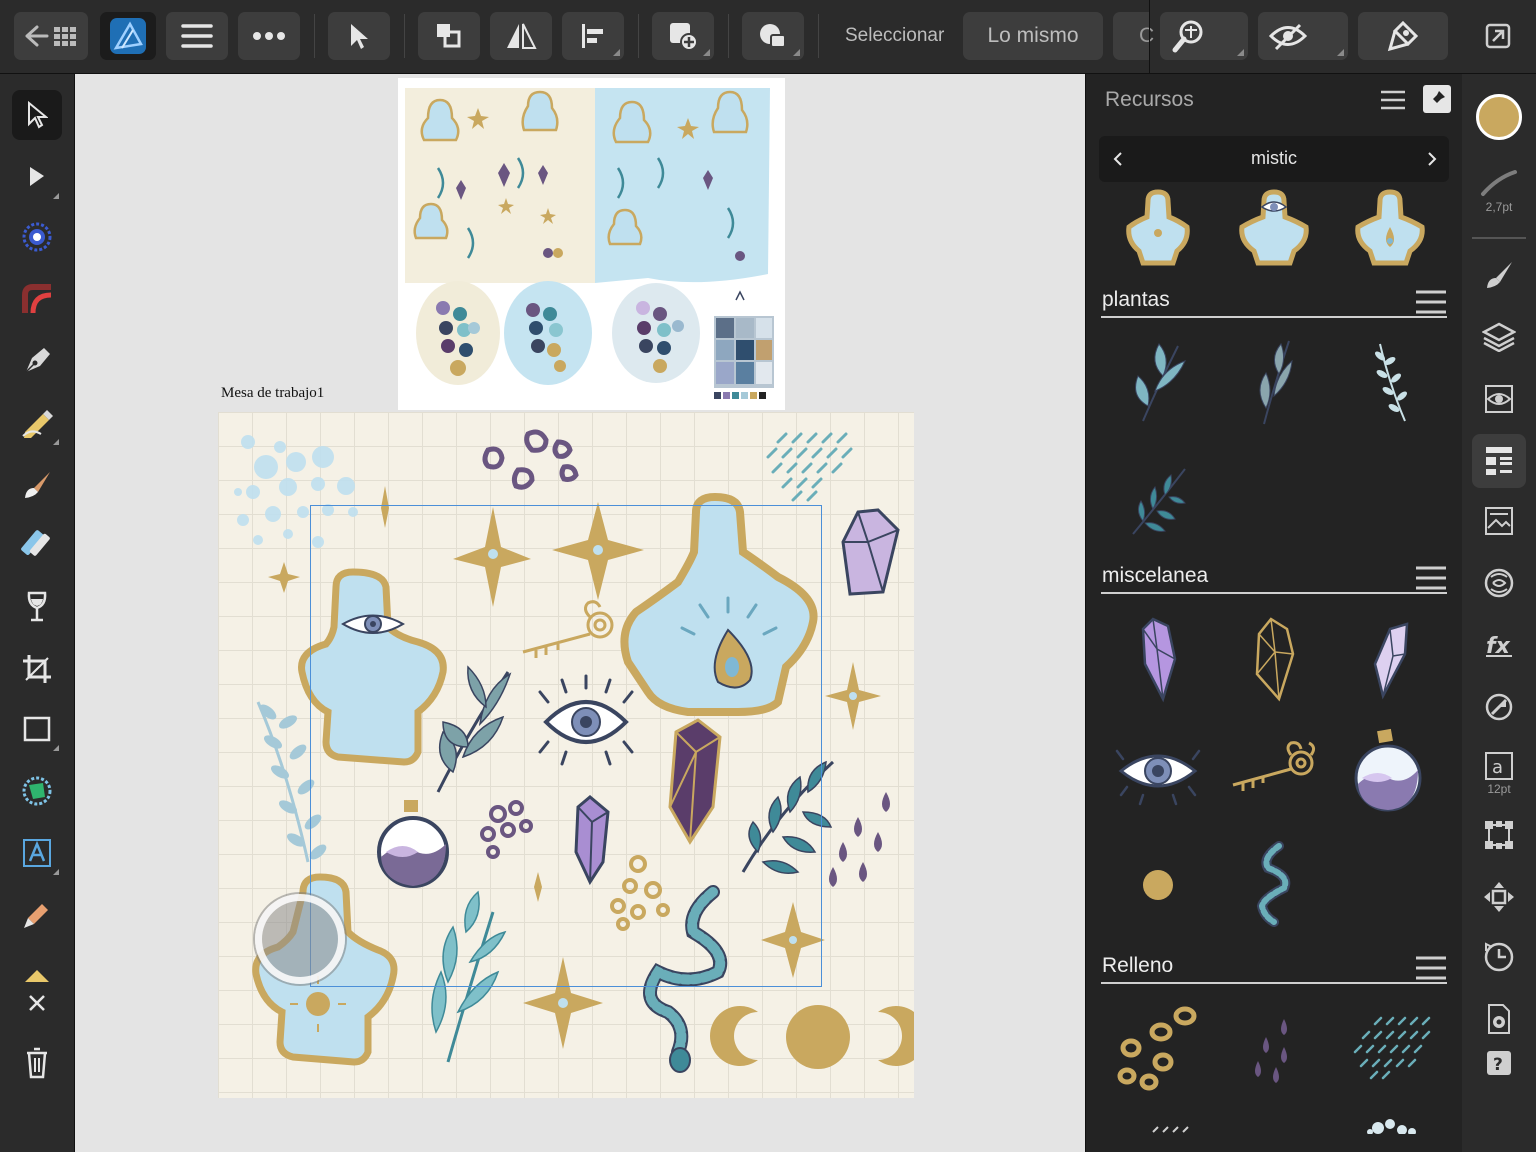  I want to click on asset-gold-rings, so click(1158, 1049).